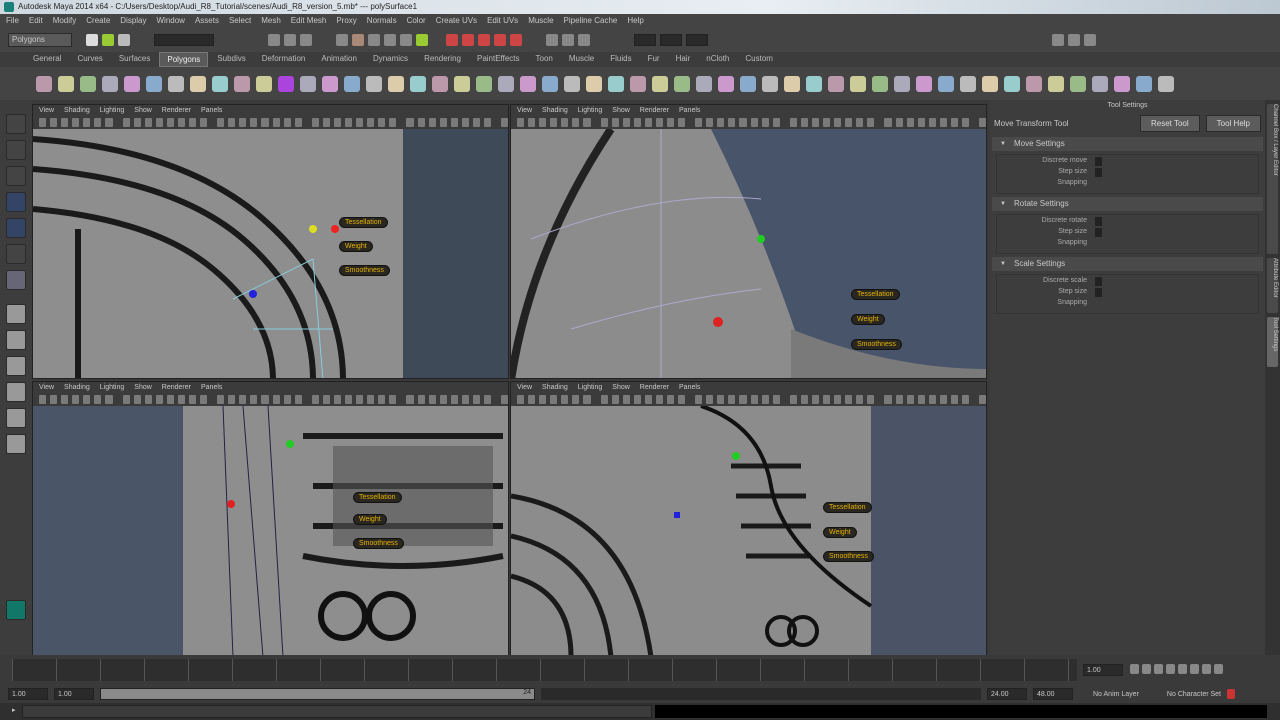 The height and width of the screenshot is (720, 1280). I want to click on show-hide-attribute-editor-icon, so click(1074, 40).